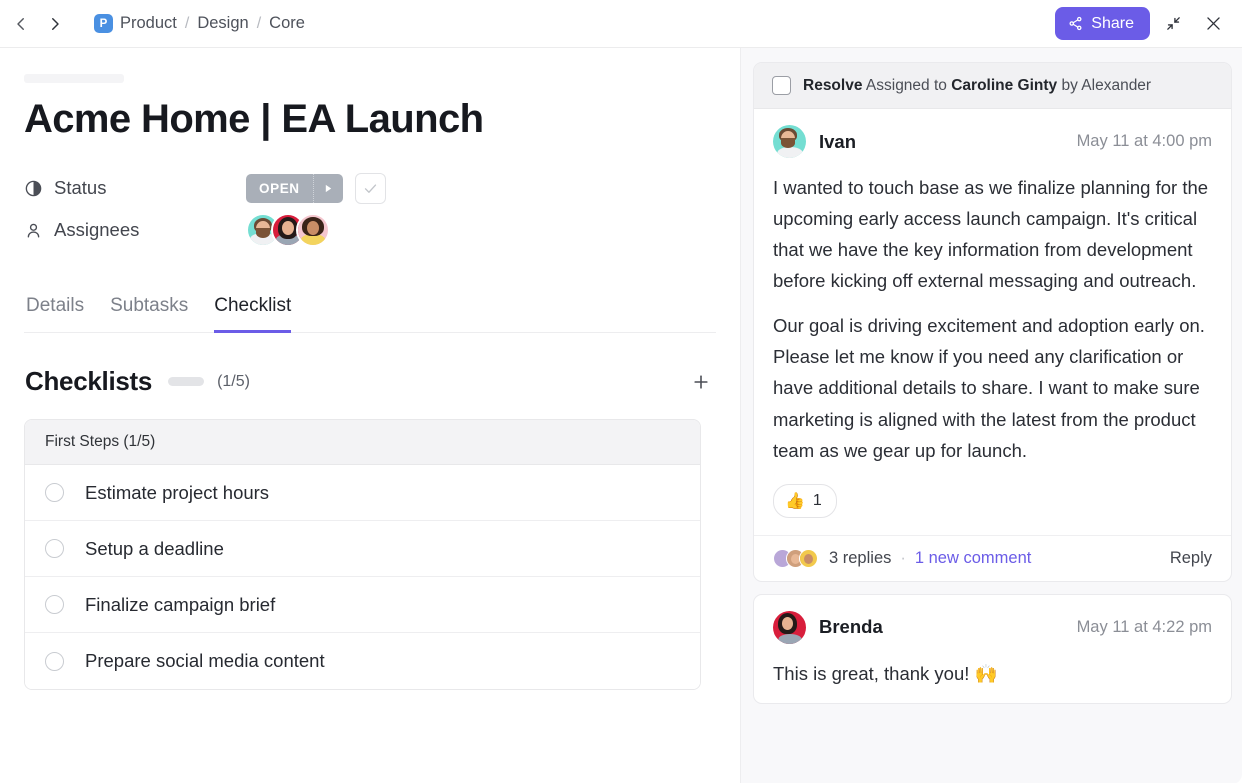 This screenshot has height=784, width=1242. I want to click on checklists-heading: Checklists, so click(89, 381).